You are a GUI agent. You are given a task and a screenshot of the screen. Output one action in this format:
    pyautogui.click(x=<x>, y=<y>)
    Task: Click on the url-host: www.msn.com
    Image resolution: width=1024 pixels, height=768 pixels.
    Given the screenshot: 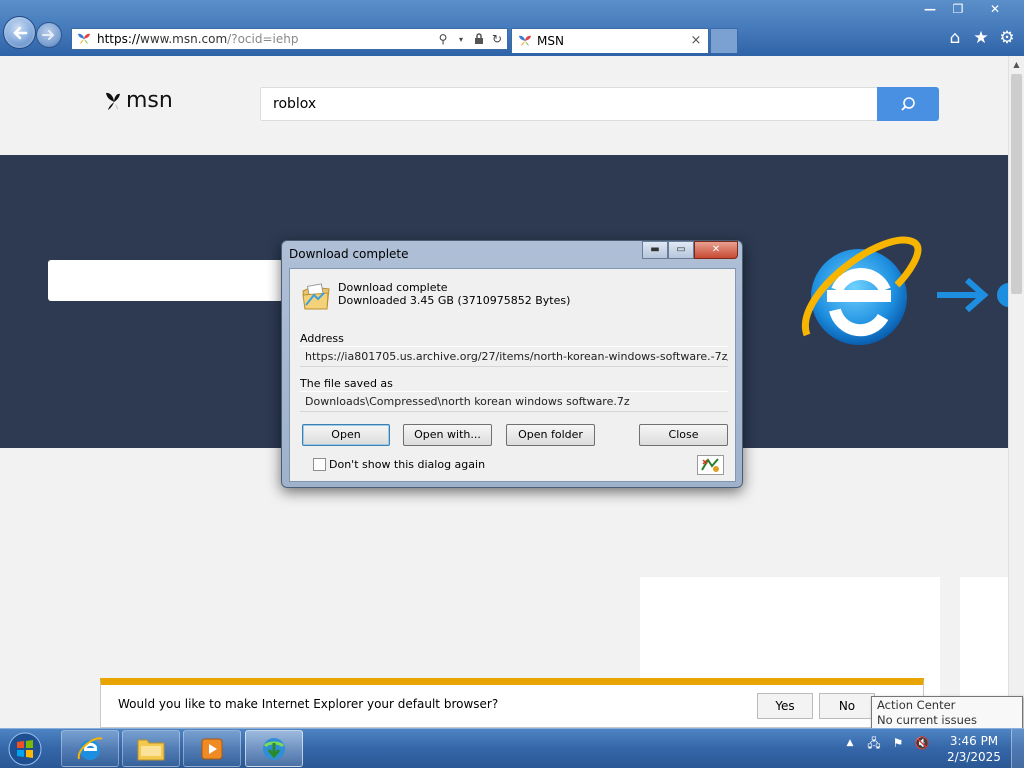 What is the action you would take?
    pyautogui.click(x=184, y=39)
    